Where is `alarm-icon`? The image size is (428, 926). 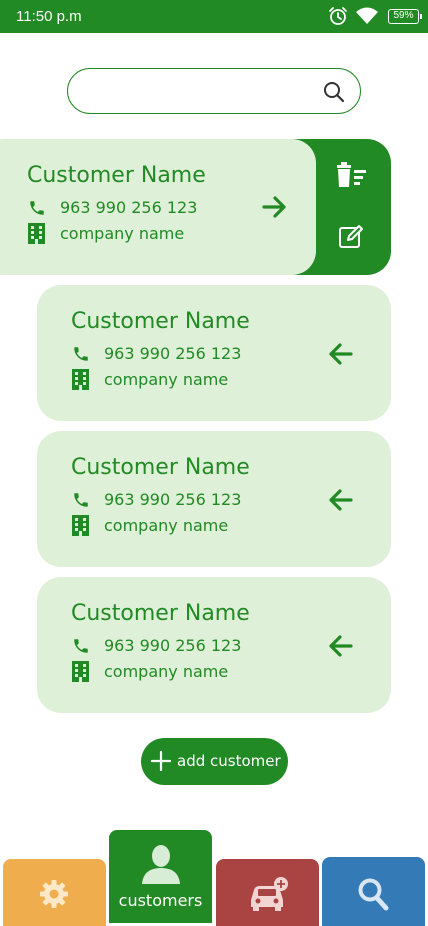 alarm-icon is located at coordinates (338, 16).